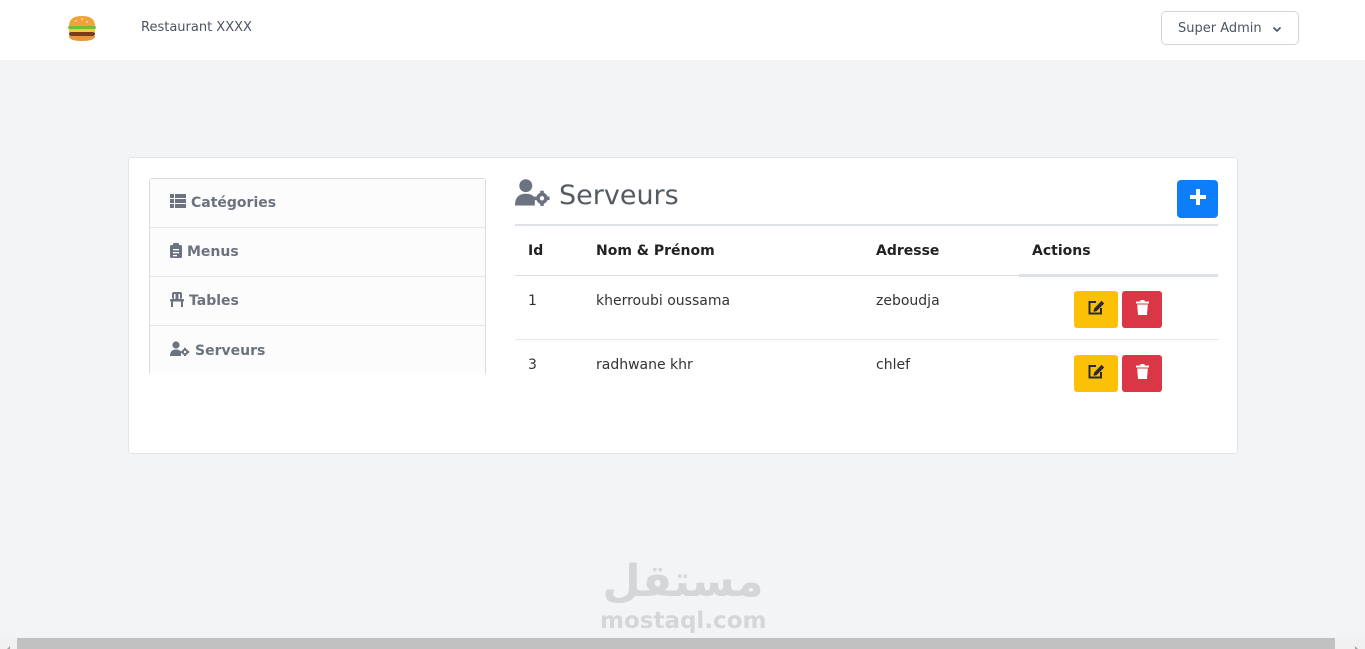 This screenshot has height=649, width=1365. What do you see at coordinates (179, 301) in the screenshot?
I see `chair-icon` at bounding box center [179, 301].